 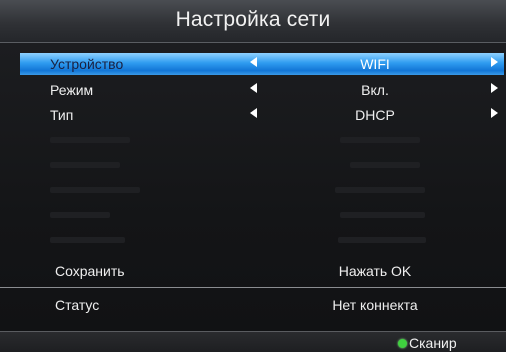 What do you see at coordinates (375, 90) in the screenshot?
I see `mode-value: Вкл.` at bounding box center [375, 90].